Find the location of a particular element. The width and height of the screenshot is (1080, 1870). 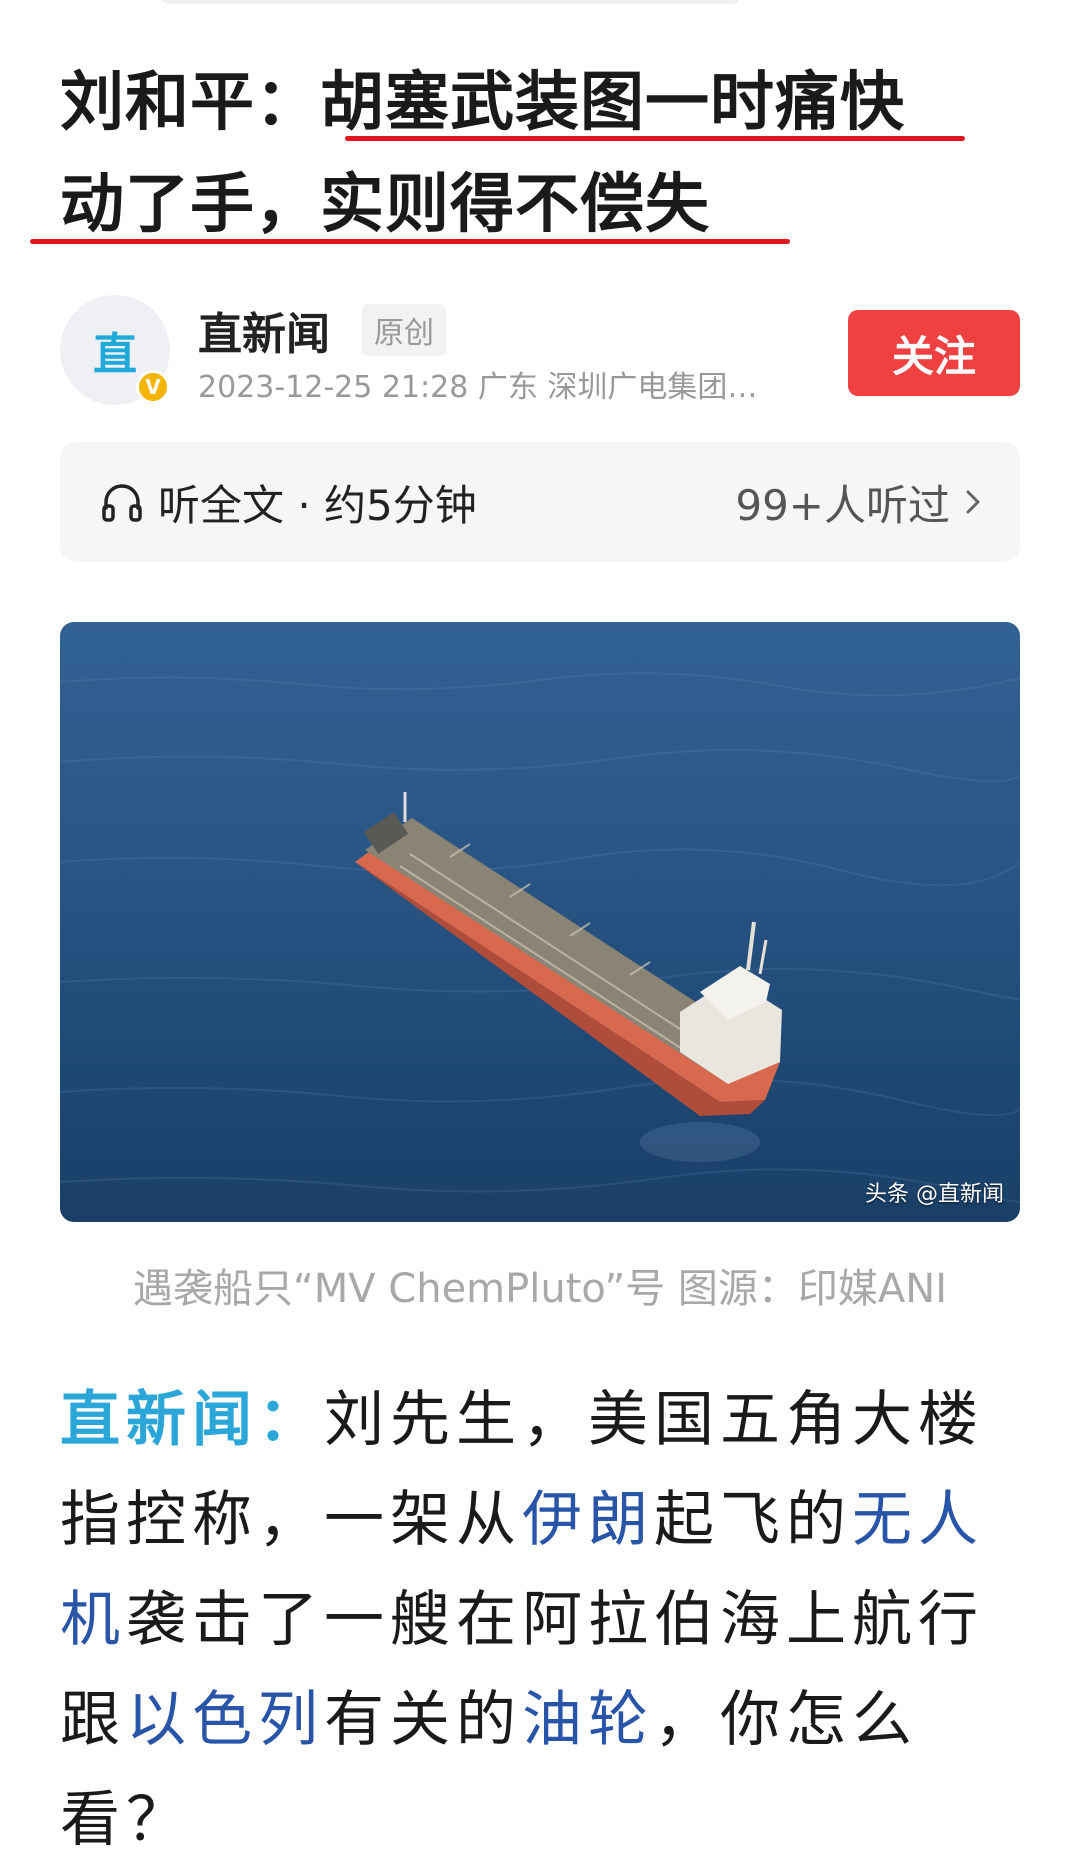

body-line: 跟以色列有关的油轮，你怎么 is located at coordinates (540, 1720).